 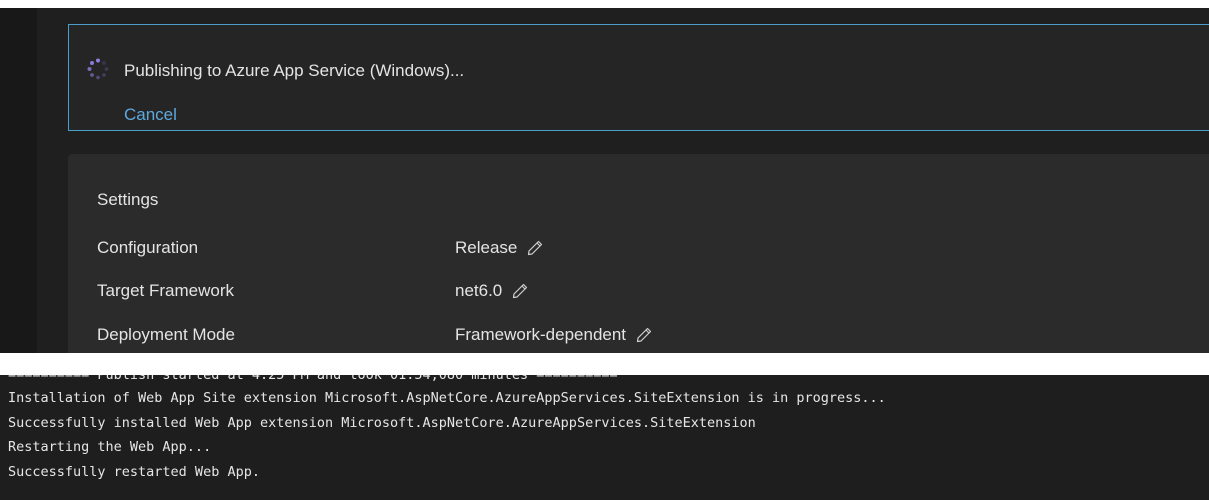 What do you see at coordinates (134, 472) in the screenshot?
I see `output-line: Successfully restarted Web App.` at bounding box center [134, 472].